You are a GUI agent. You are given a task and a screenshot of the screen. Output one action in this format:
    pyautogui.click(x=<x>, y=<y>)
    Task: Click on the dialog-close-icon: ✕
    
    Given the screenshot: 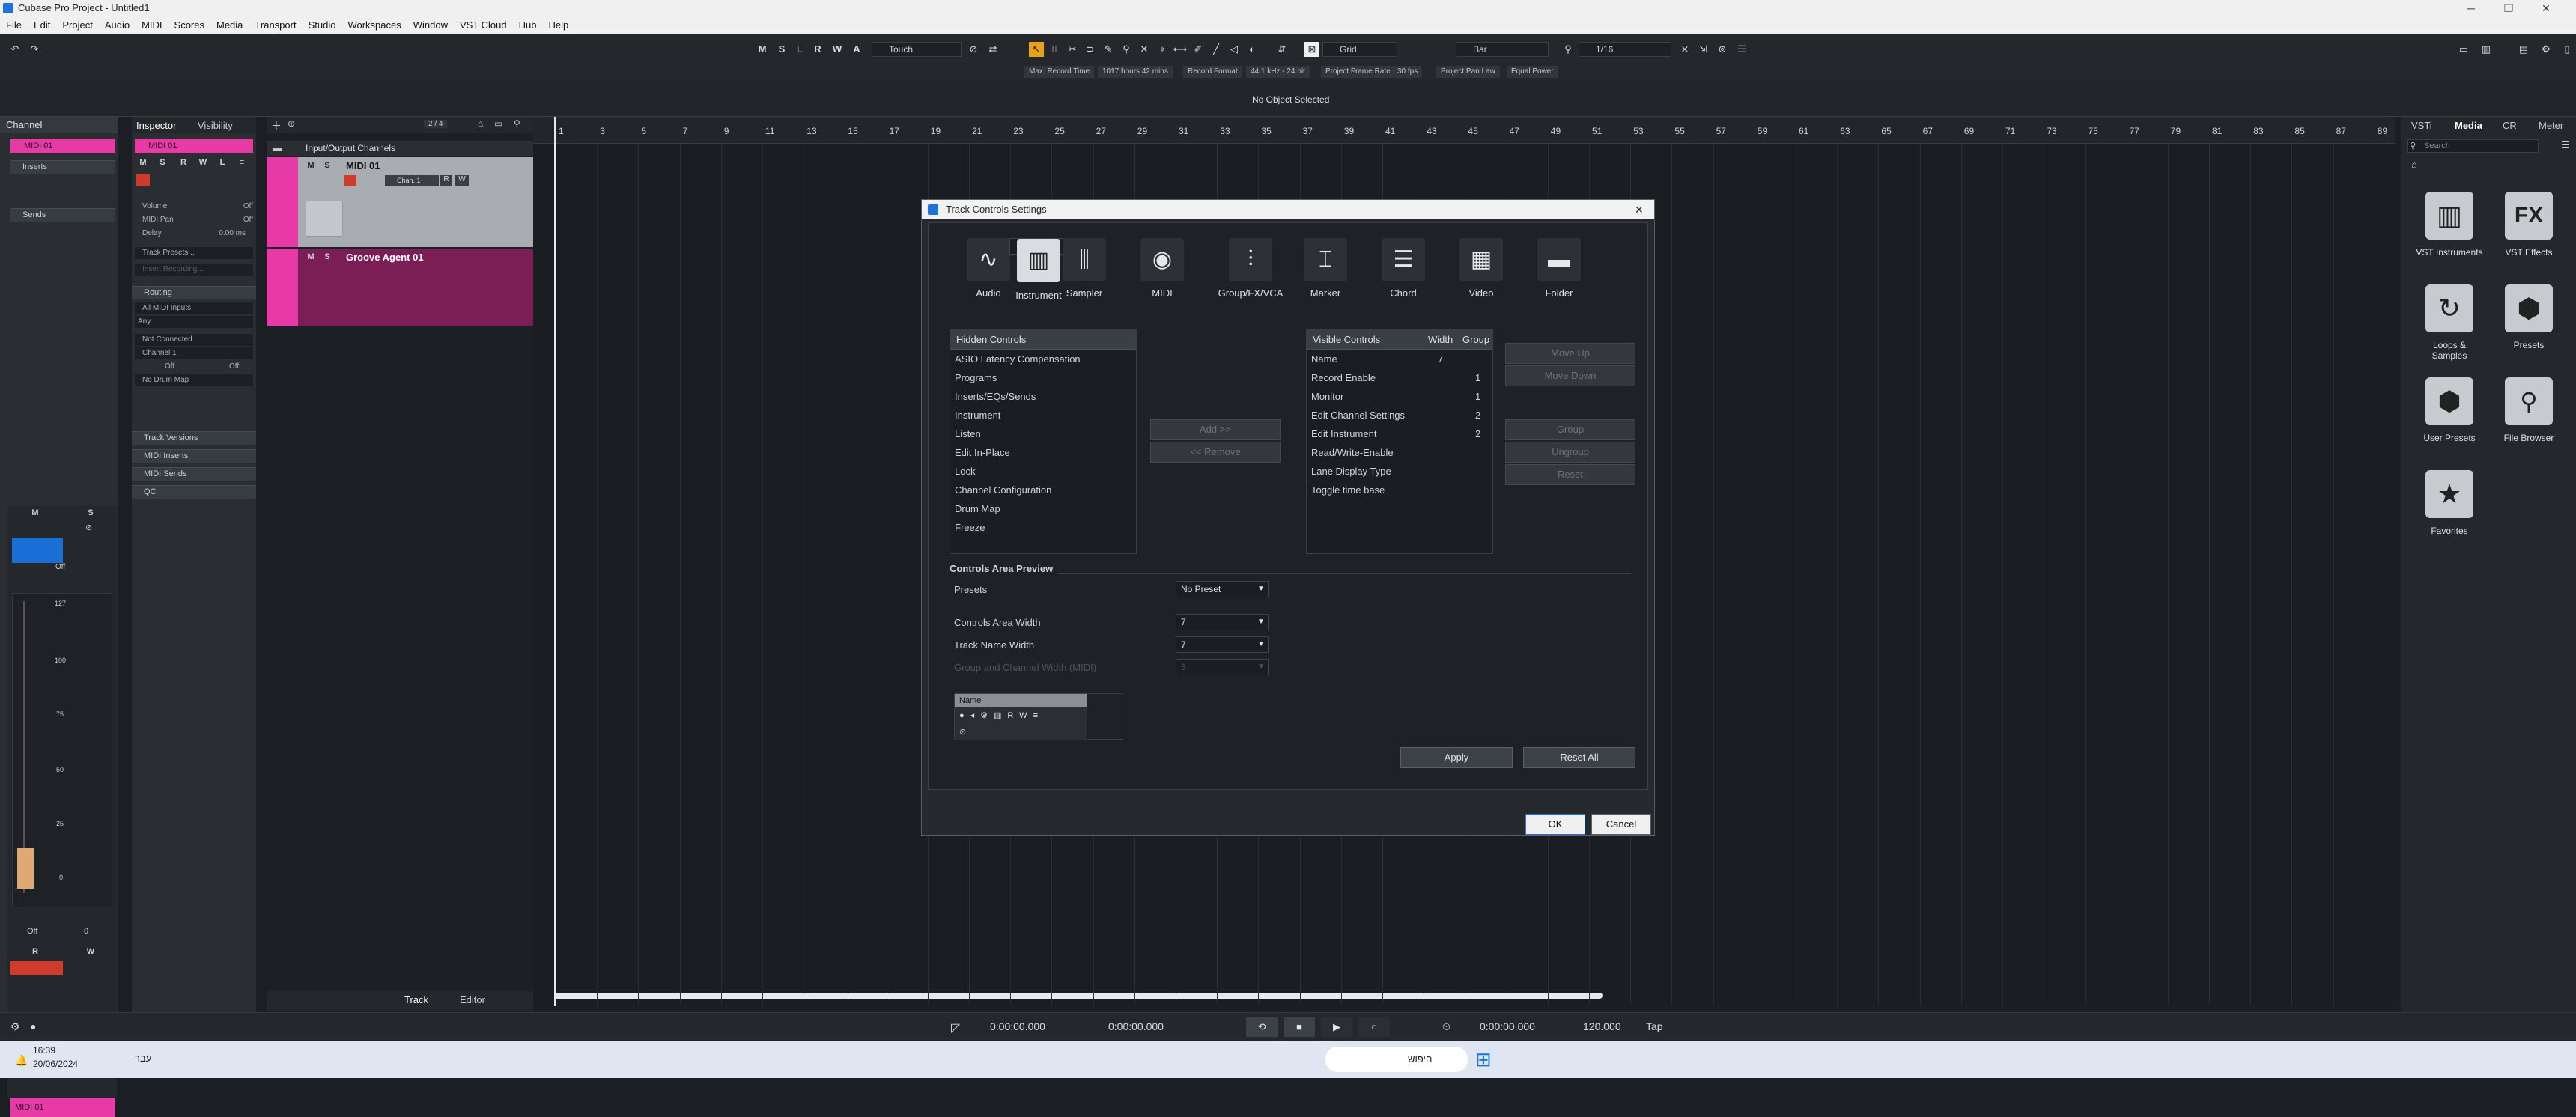 What is the action you would take?
    pyautogui.click(x=1639, y=209)
    